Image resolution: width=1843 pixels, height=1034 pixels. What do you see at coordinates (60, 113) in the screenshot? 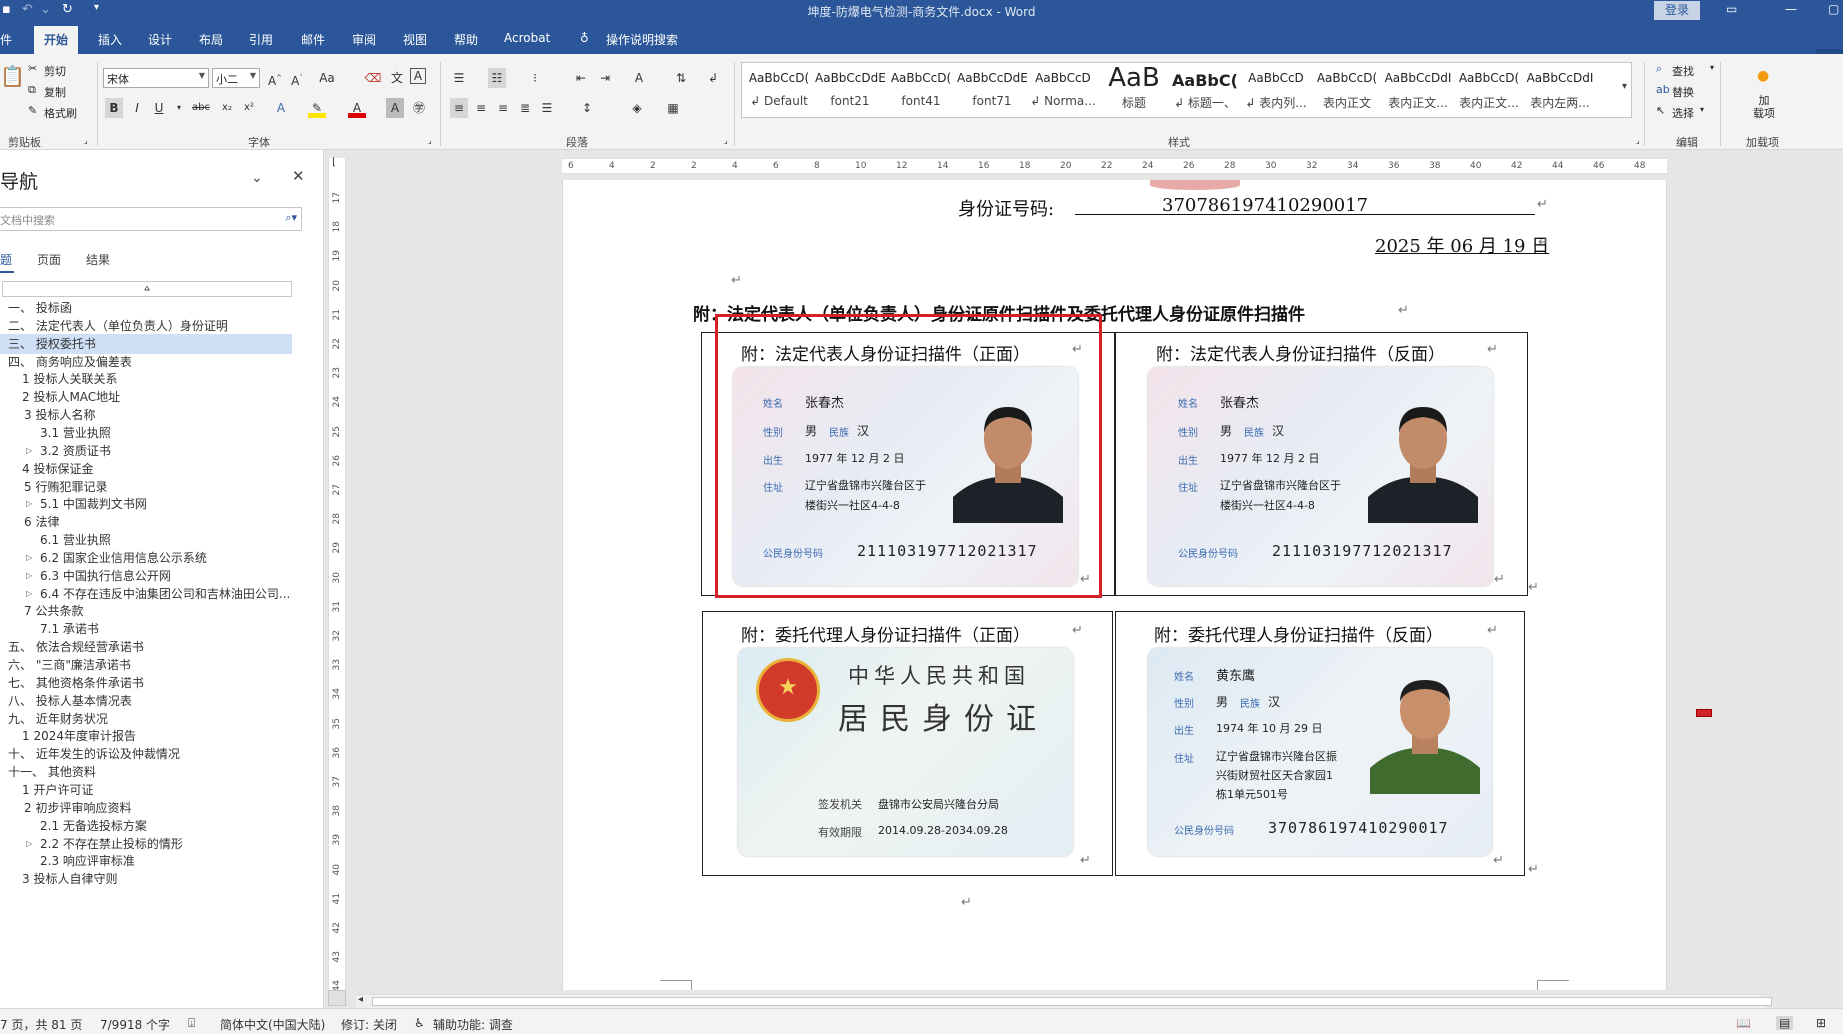
I see `format-painter-button: 格式刷` at bounding box center [60, 113].